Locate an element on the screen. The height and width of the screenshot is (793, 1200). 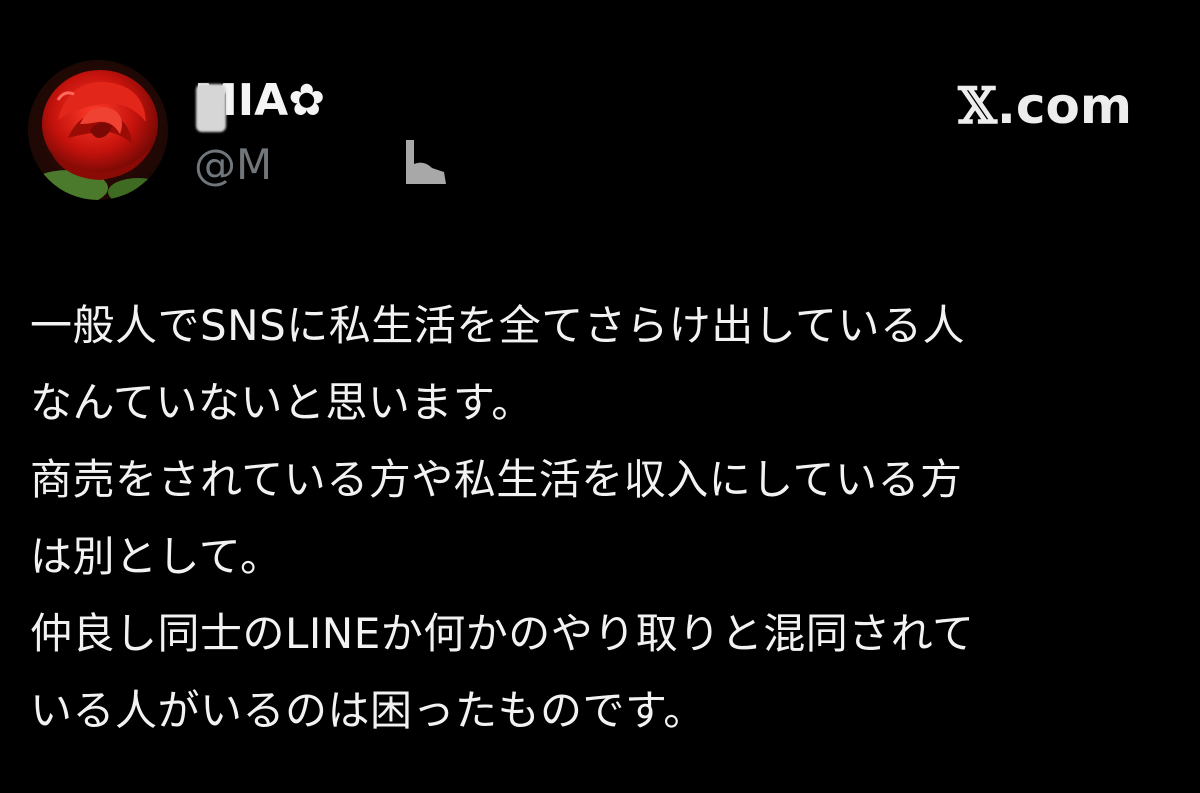
tweet-text-line: 仲良し同士のLINEか何かのやり取りと混同されて is located at coordinates (502, 633).